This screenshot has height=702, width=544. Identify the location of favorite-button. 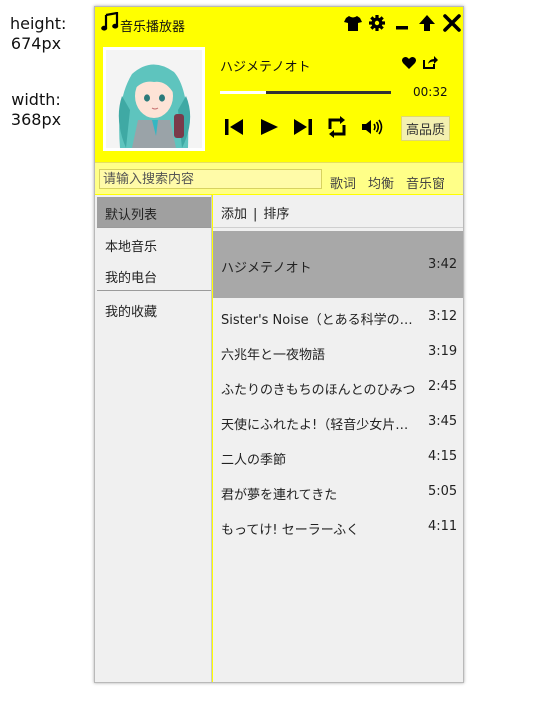
(409, 63).